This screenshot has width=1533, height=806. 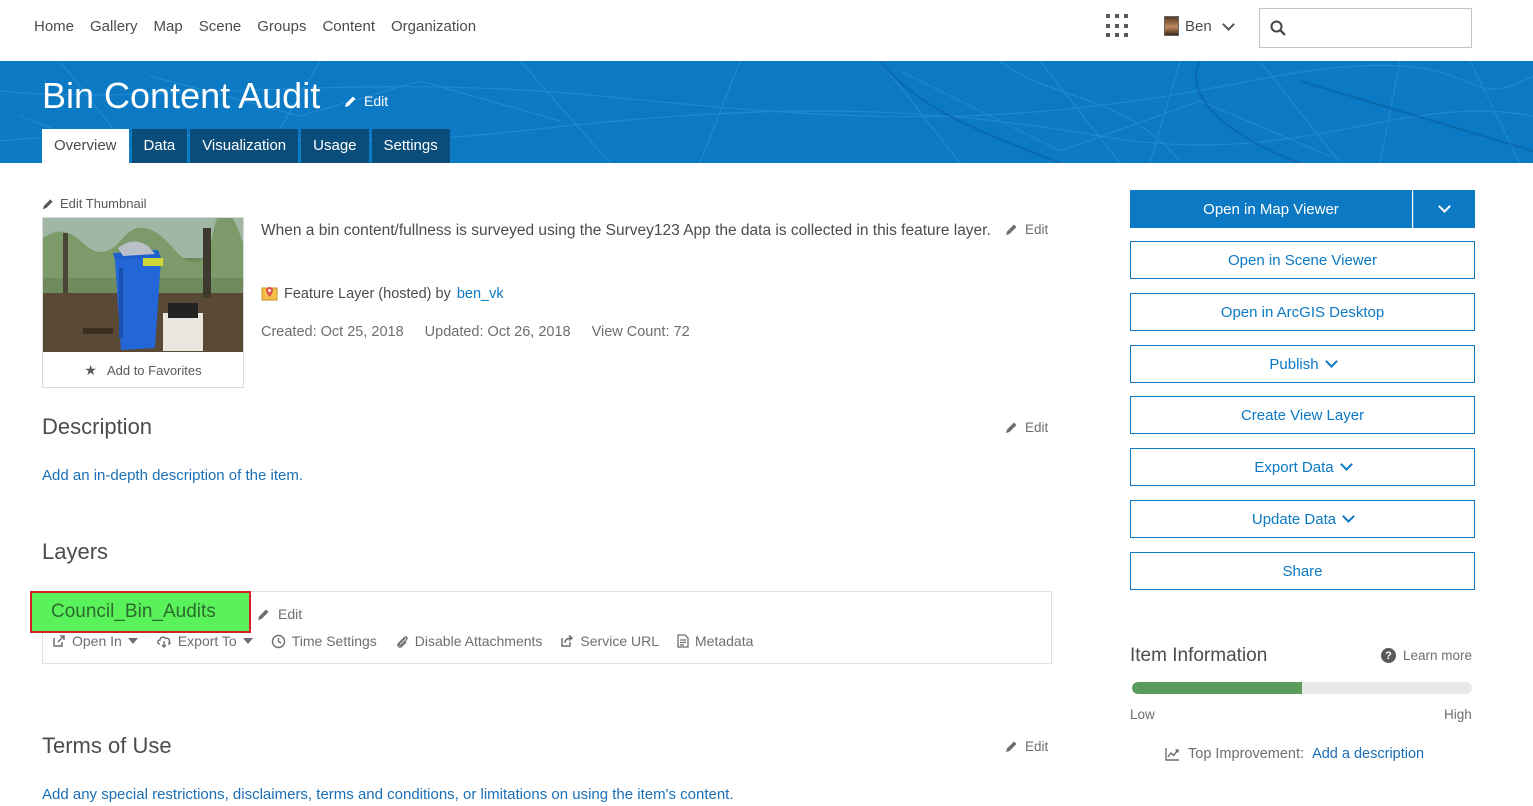 I want to click on tab-data: Data, so click(x=159, y=146).